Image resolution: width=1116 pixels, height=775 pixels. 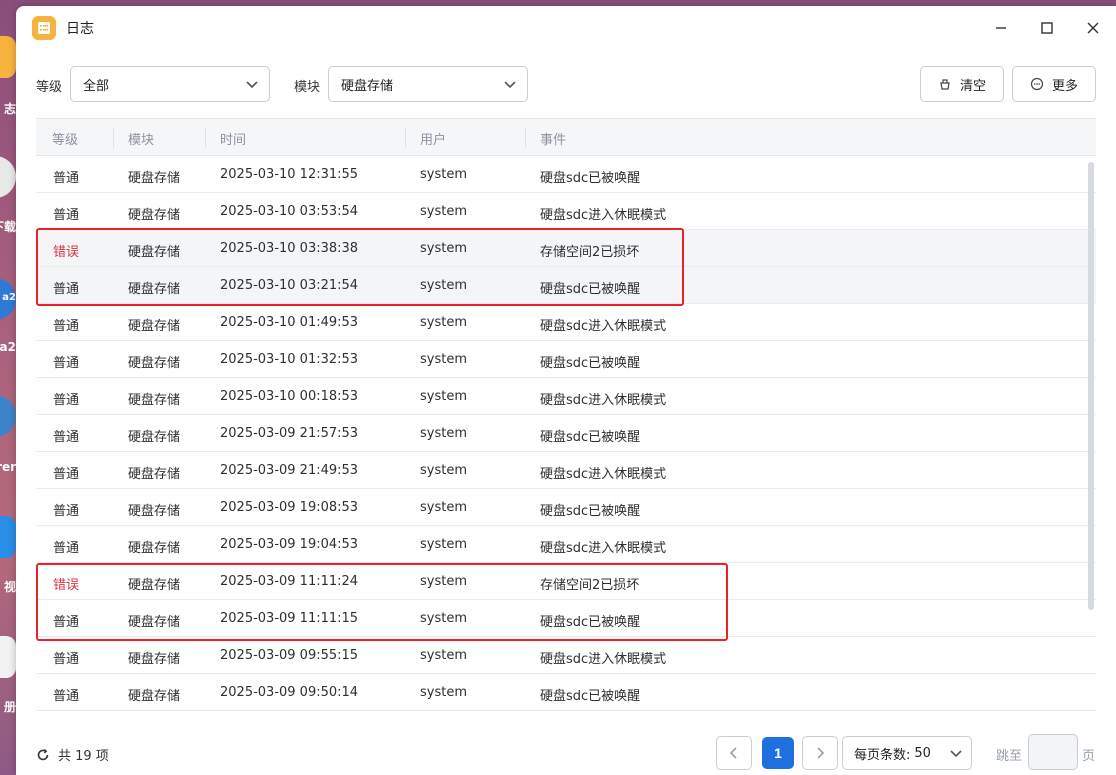 What do you see at coordinates (9, 707) in the screenshot?
I see `desktop-label-photos: 册` at bounding box center [9, 707].